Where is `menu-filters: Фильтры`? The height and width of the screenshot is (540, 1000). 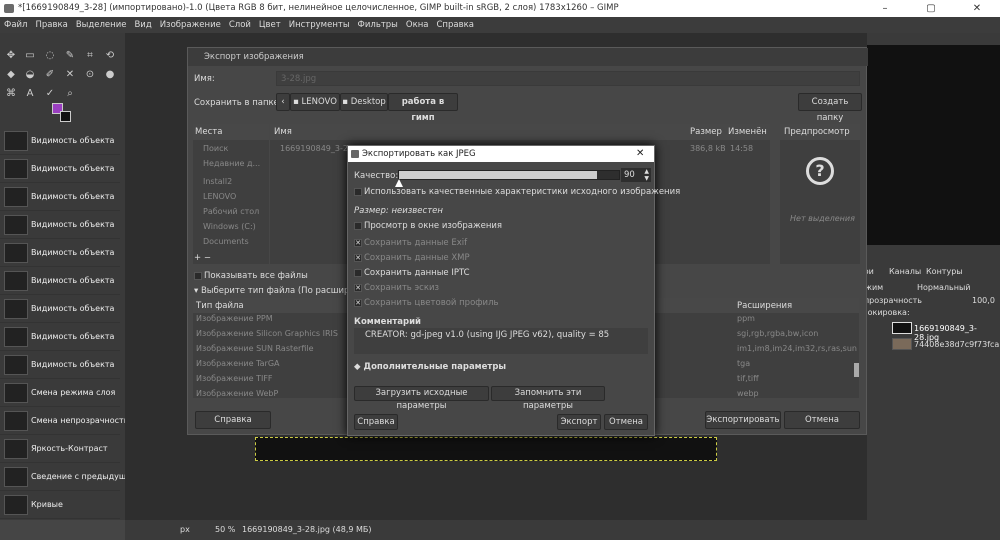 menu-filters: Фильтры is located at coordinates (378, 25).